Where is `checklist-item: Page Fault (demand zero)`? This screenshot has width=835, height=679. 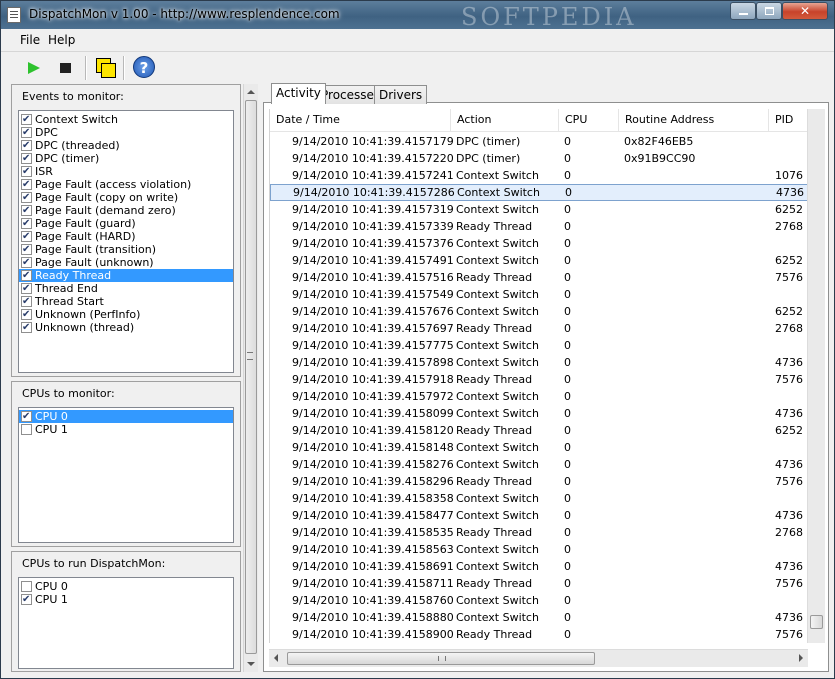 checklist-item: Page Fault (demand zero) is located at coordinates (126, 210).